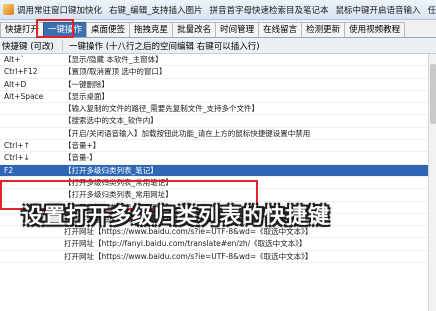  Describe the element at coordinates (161, 46) in the screenshot. I see `column-header-action: 一键操作 (十八行之后的空间编辑 右键可以插入行)` at that location.